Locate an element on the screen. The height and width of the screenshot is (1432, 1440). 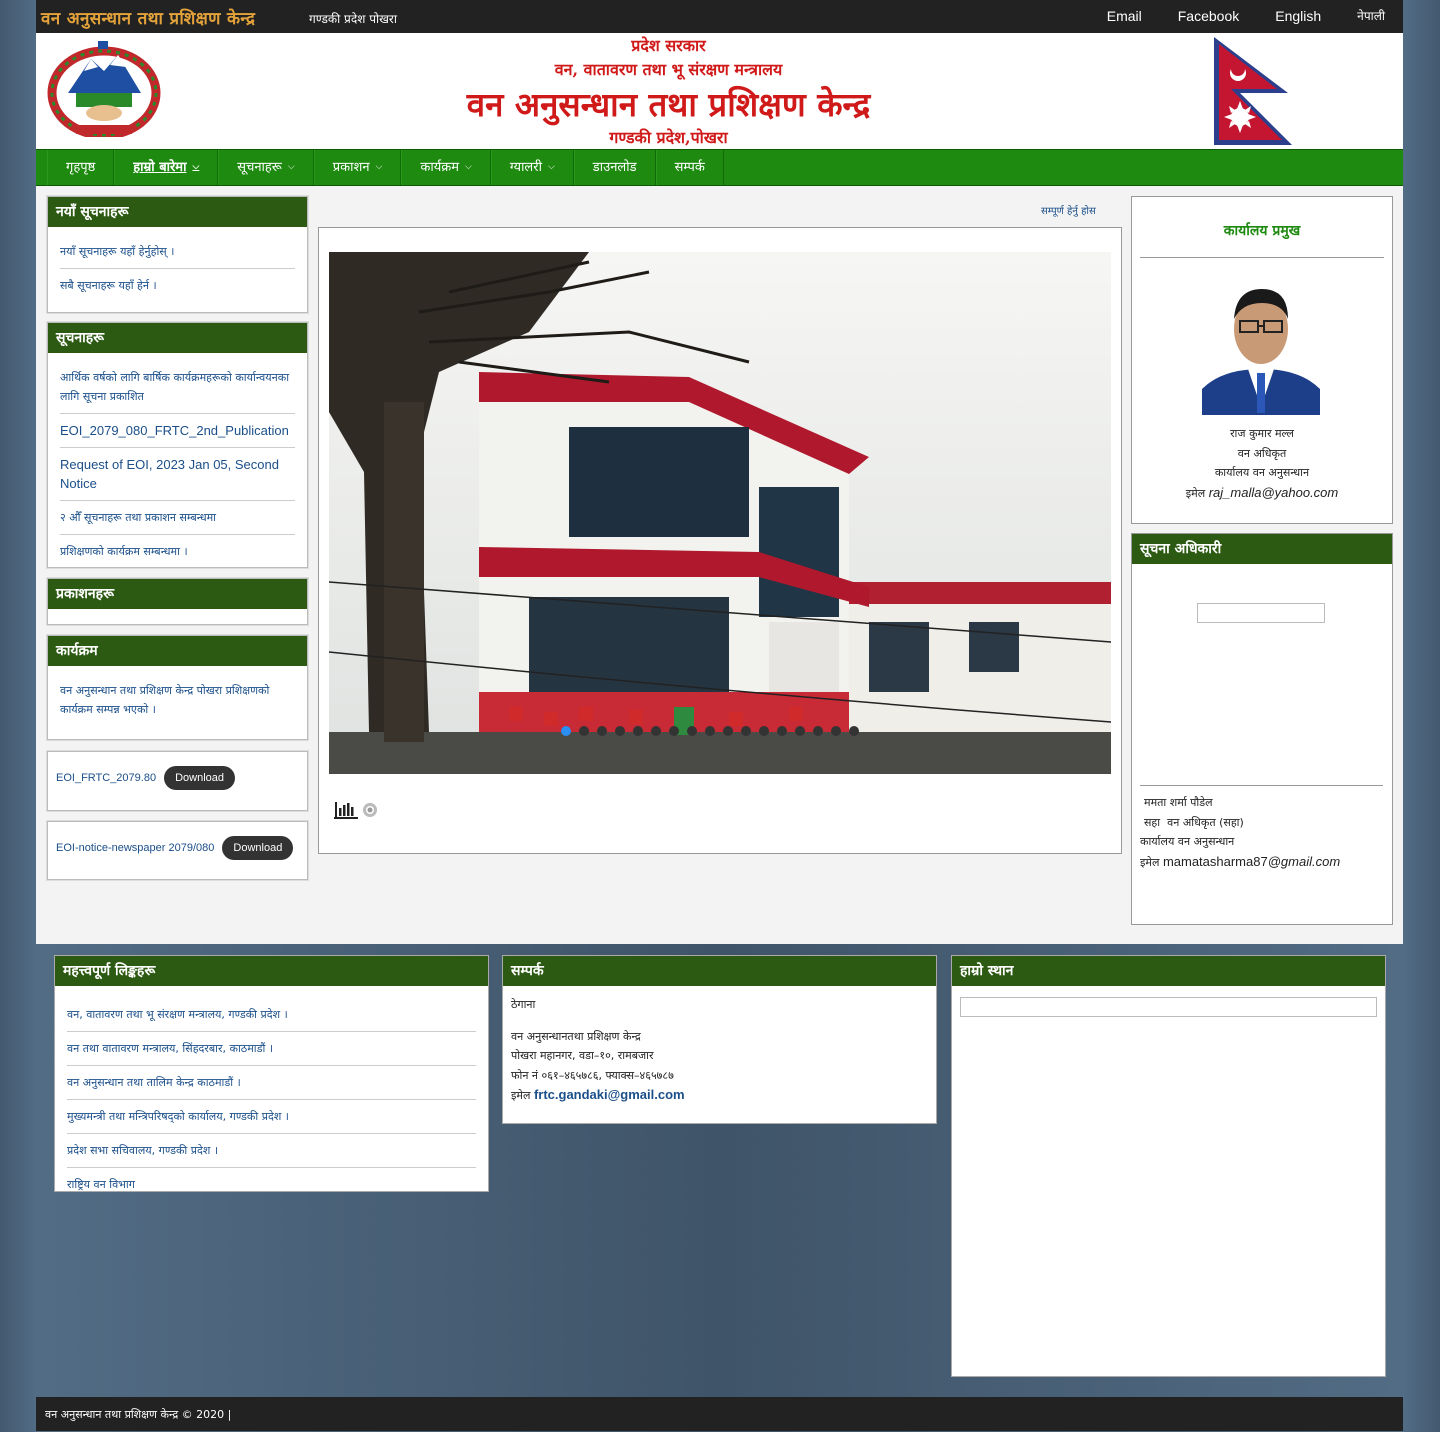
nav-home-label: गृहपृष्ठ is located at coordinates (81, 167).